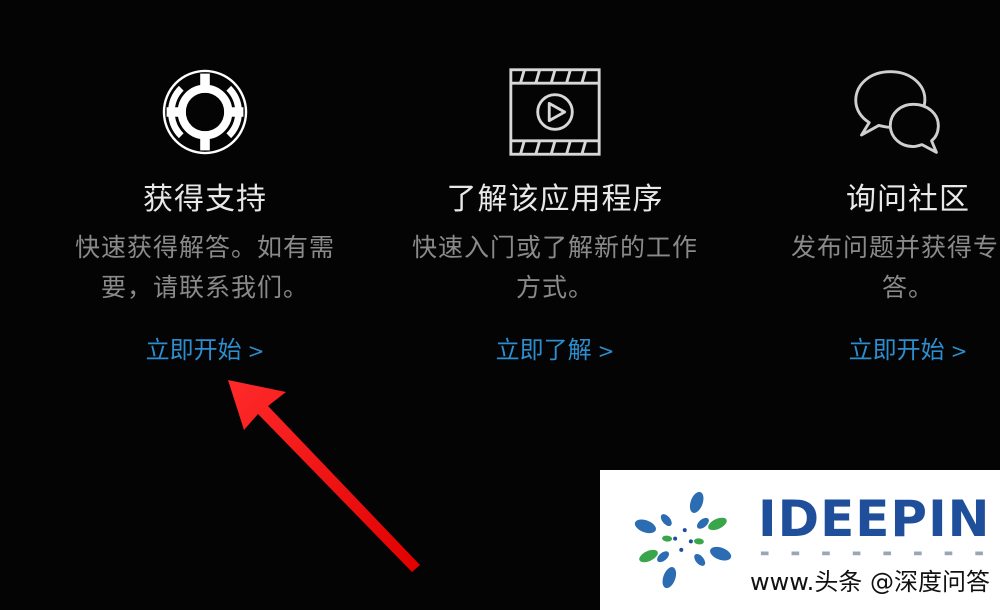  Describe the element at coordinates (555, 347) in the screenshot. I see `learn-now-link: 立即了解 >` at that location.